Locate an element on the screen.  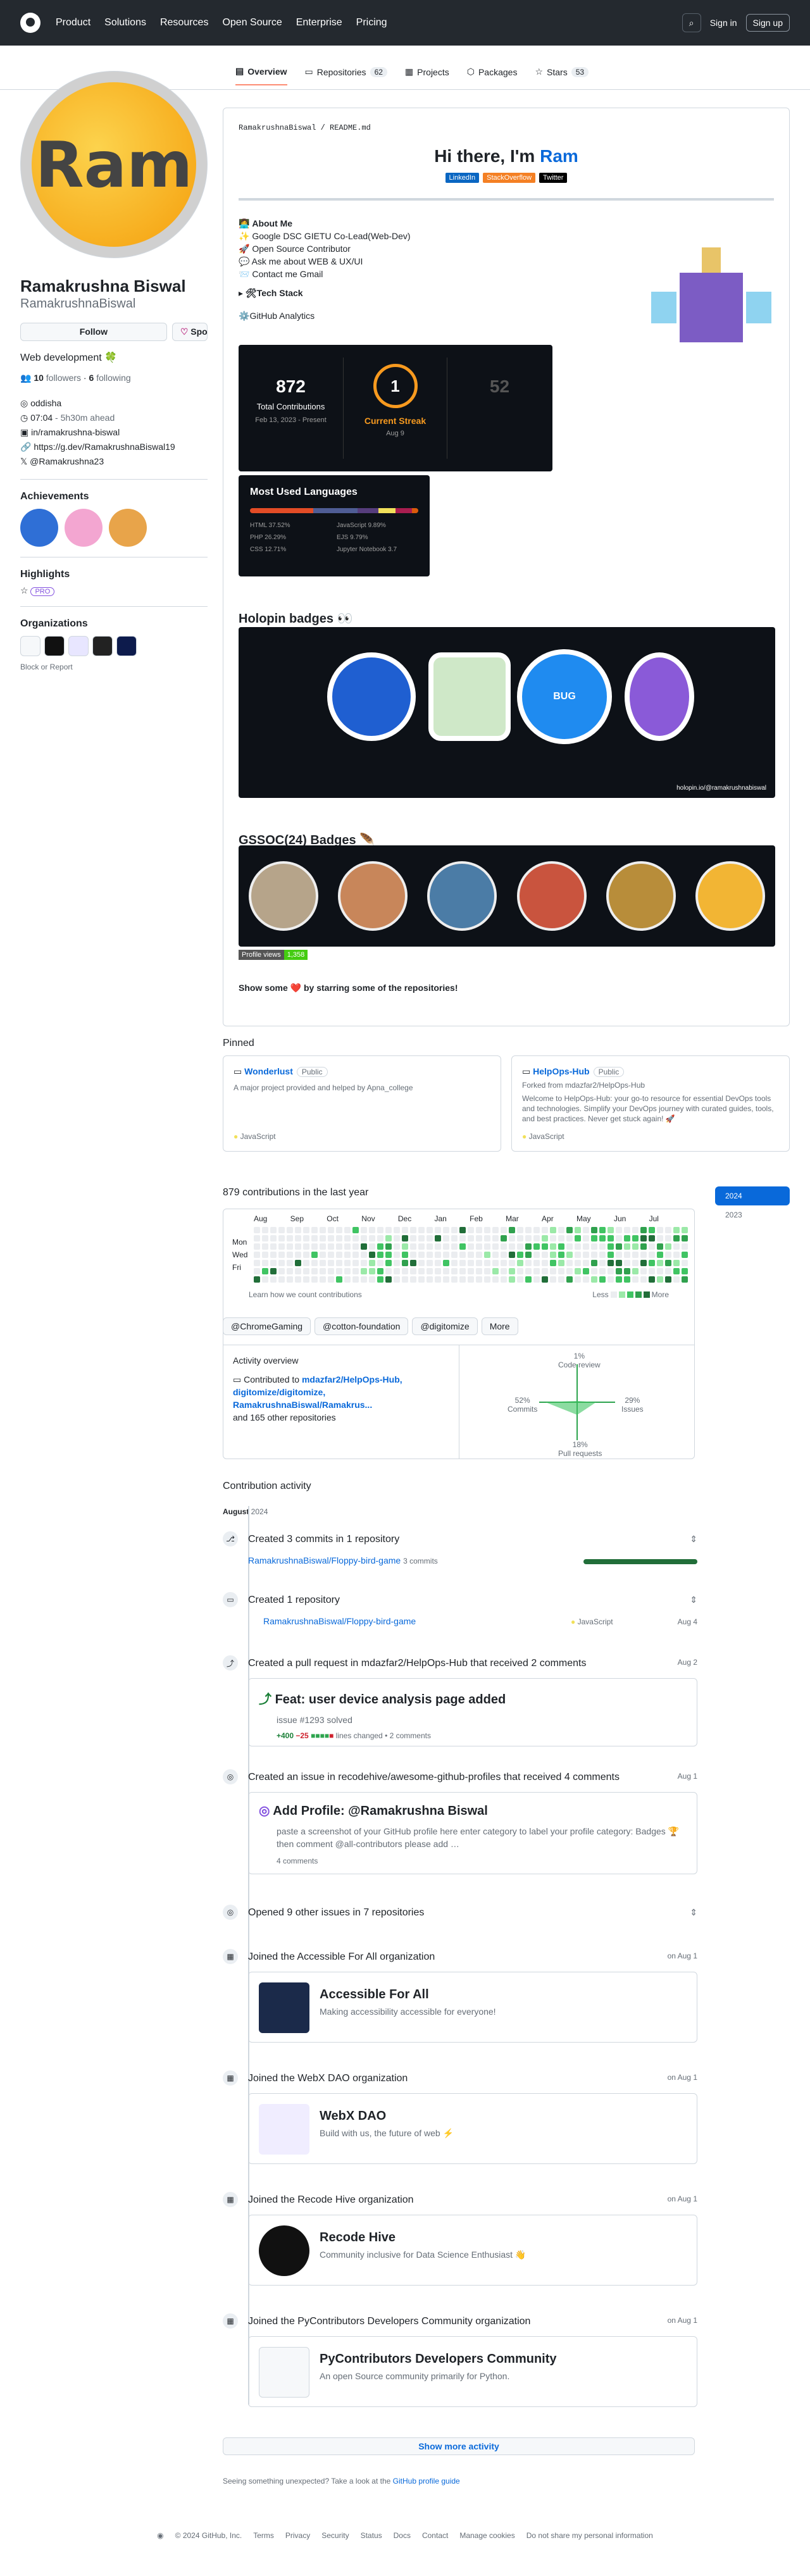
year-2023: 2023 is located at coordinates (752, 1214).